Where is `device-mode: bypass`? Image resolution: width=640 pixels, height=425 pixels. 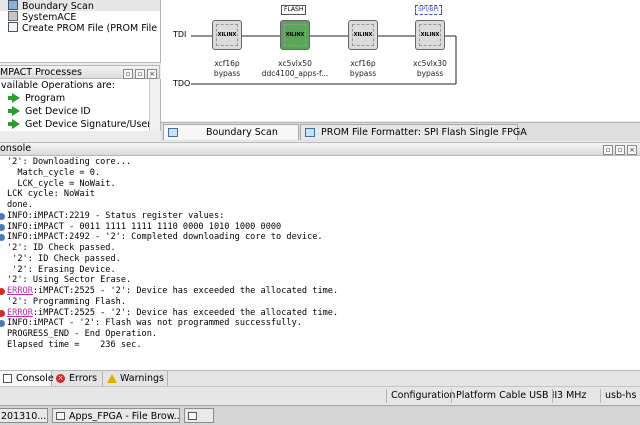 device-mode: bypass is located at coordinates (430, 73).